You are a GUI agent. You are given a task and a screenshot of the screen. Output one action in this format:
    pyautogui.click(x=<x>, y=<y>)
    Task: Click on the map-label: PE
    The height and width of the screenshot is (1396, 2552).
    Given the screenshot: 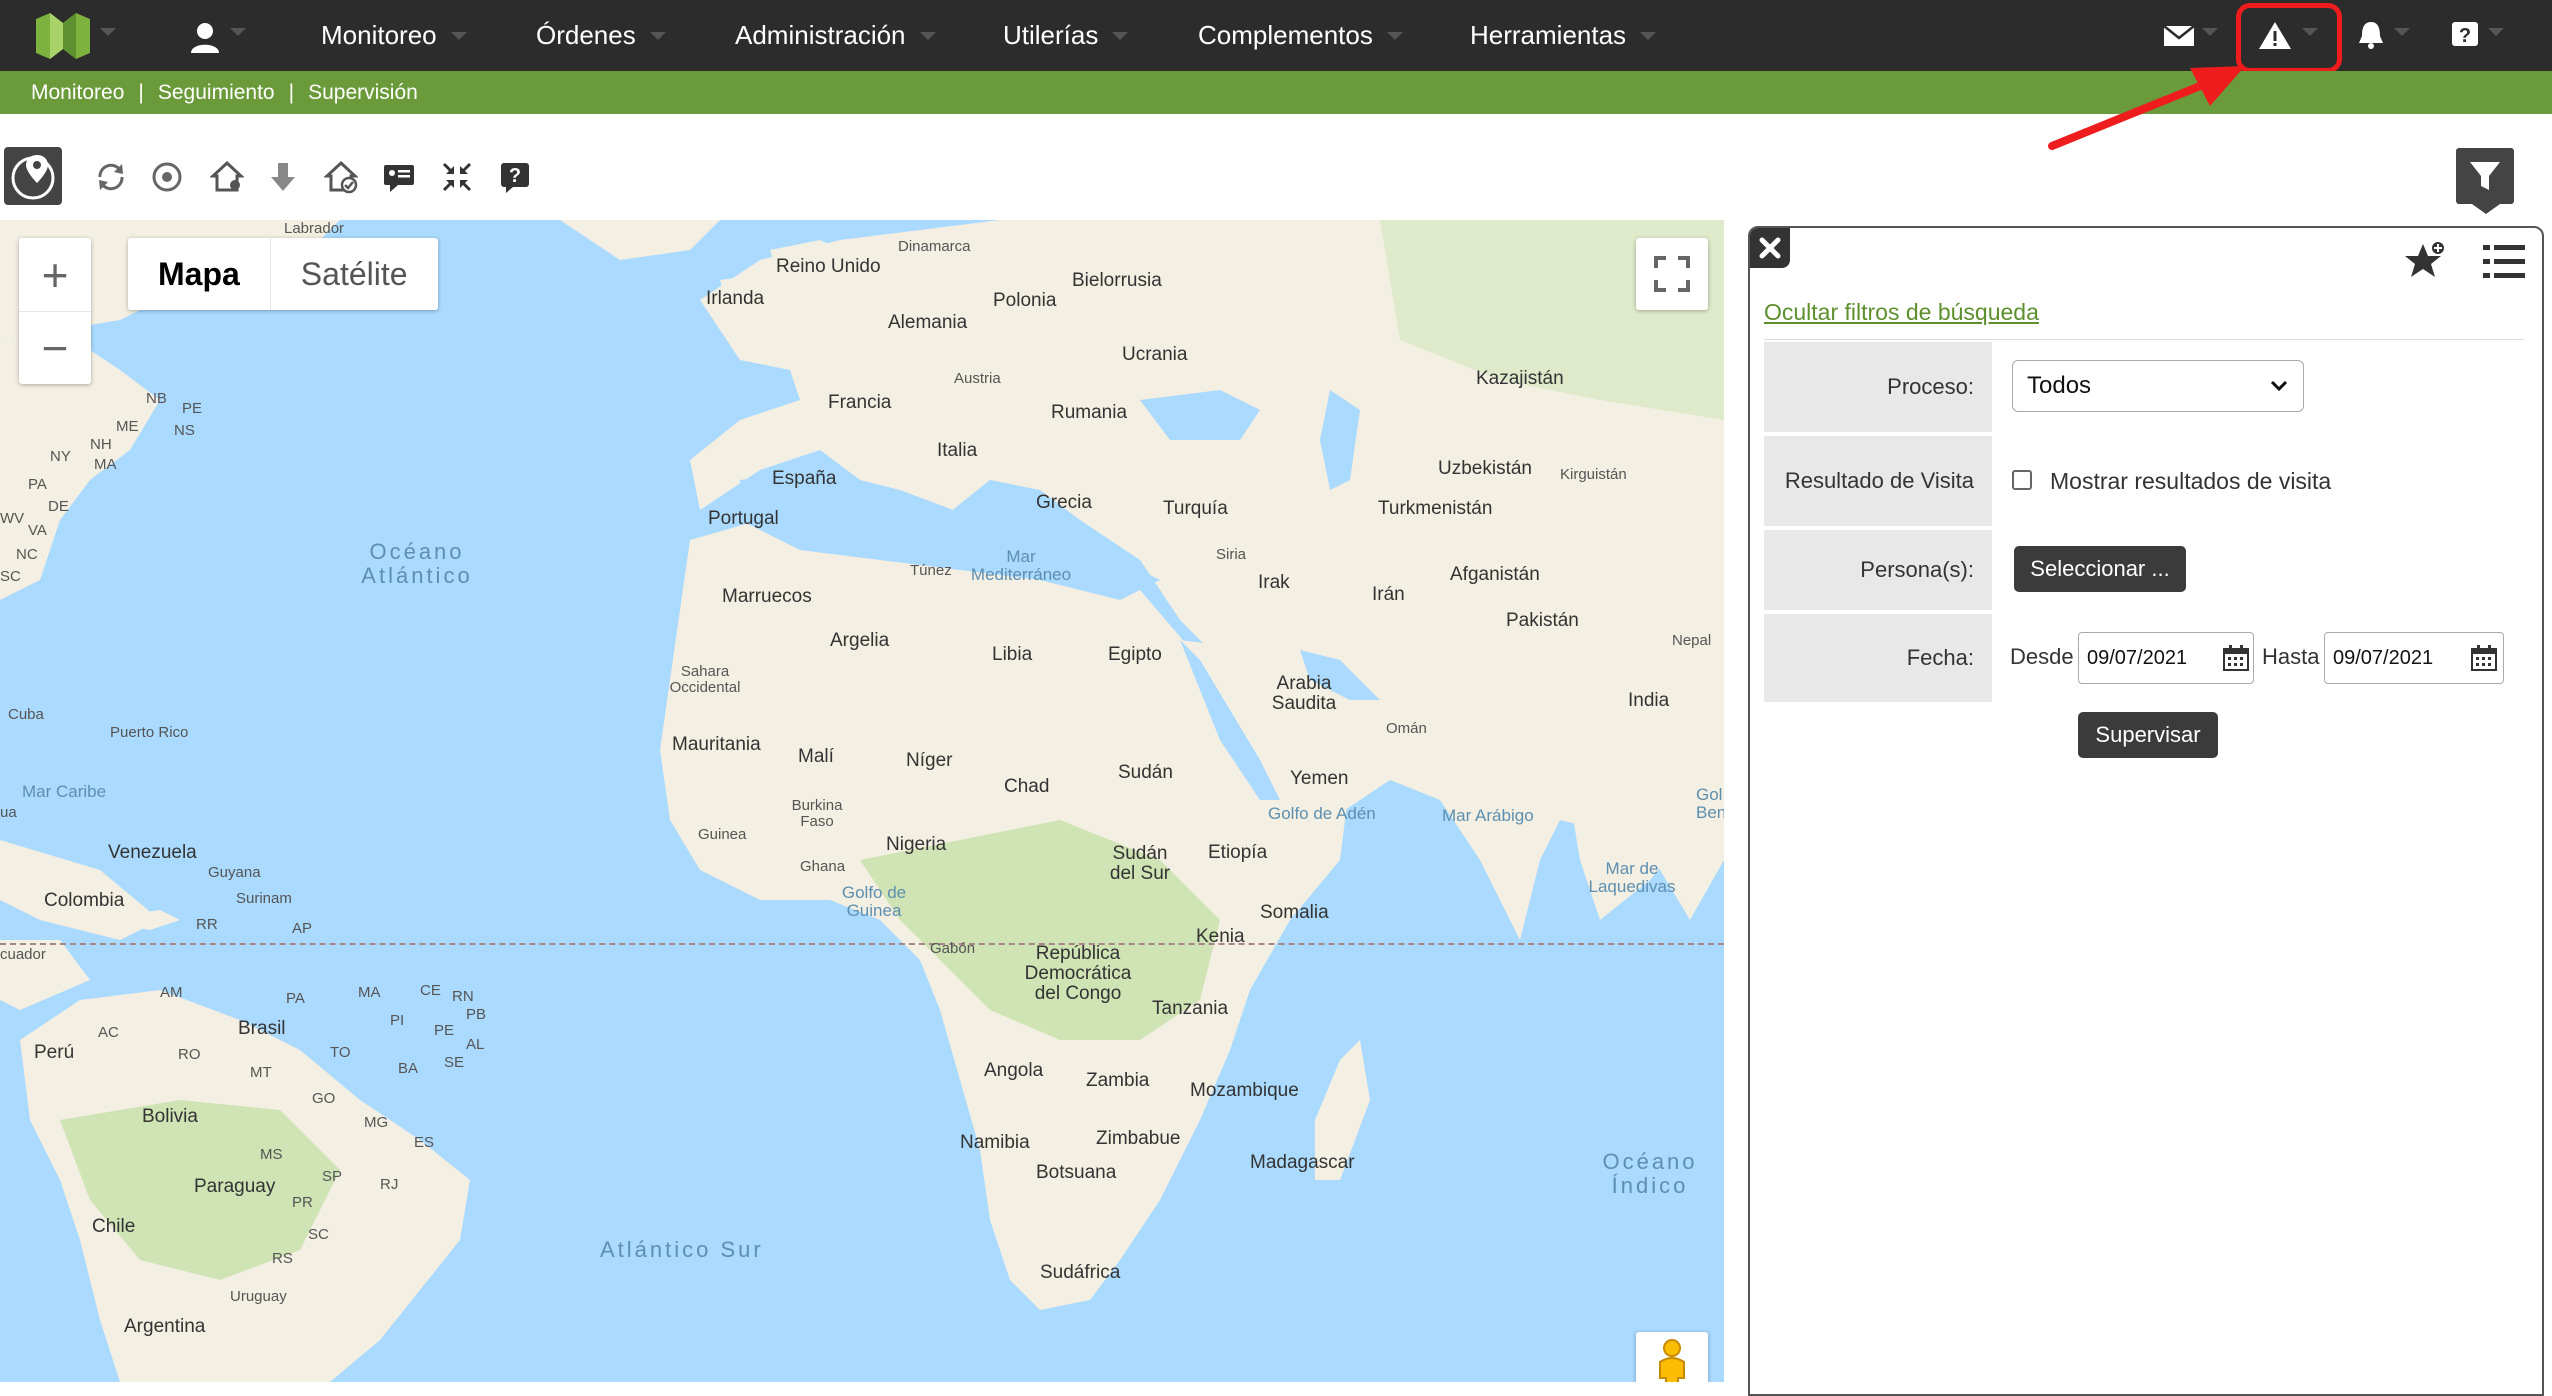 What is the action you would take?
    pyautogui.click(x=444, y=1030)
    